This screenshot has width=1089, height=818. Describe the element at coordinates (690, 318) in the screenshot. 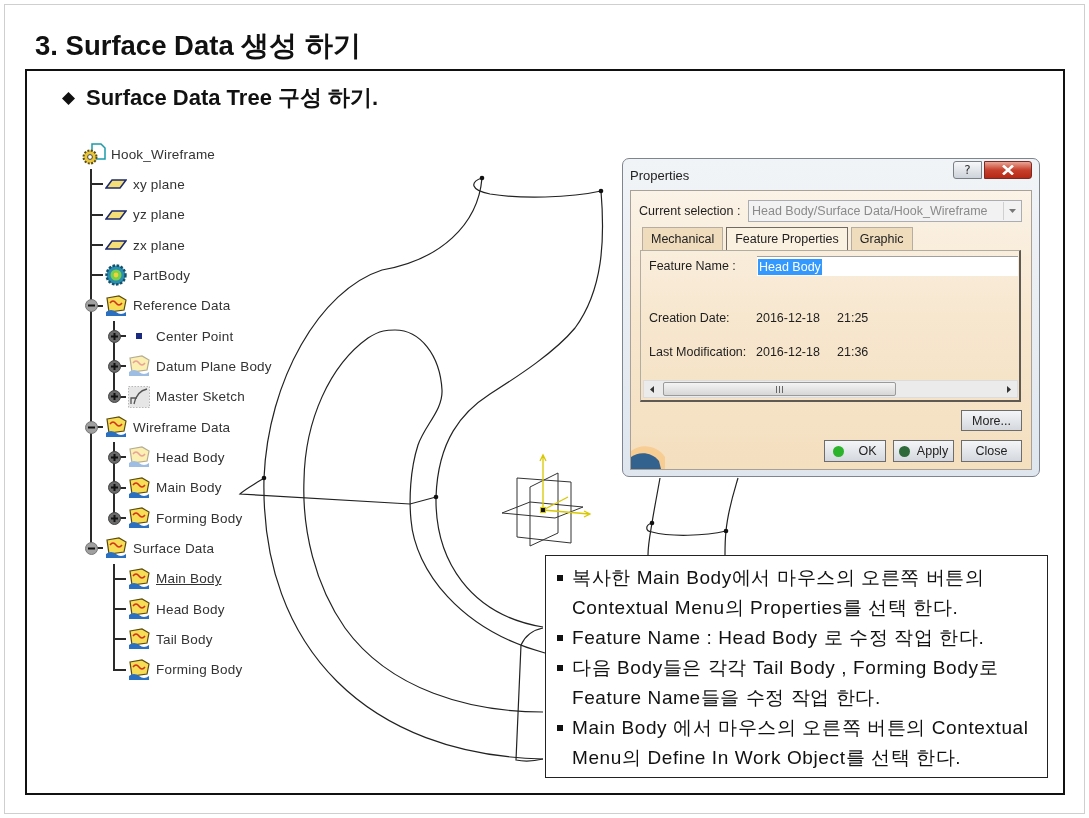

I see `date-label: Creation Date:` at that location.